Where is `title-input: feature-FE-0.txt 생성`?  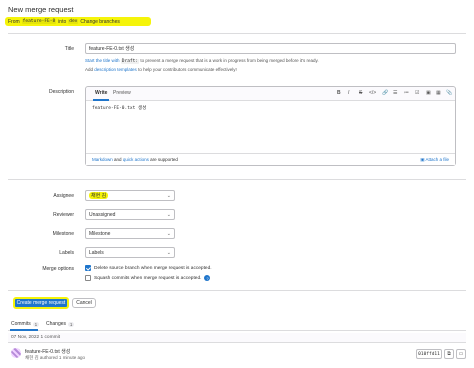
title-input: feature-FE-0.txt 생성 is located at coordinates (270, 48).